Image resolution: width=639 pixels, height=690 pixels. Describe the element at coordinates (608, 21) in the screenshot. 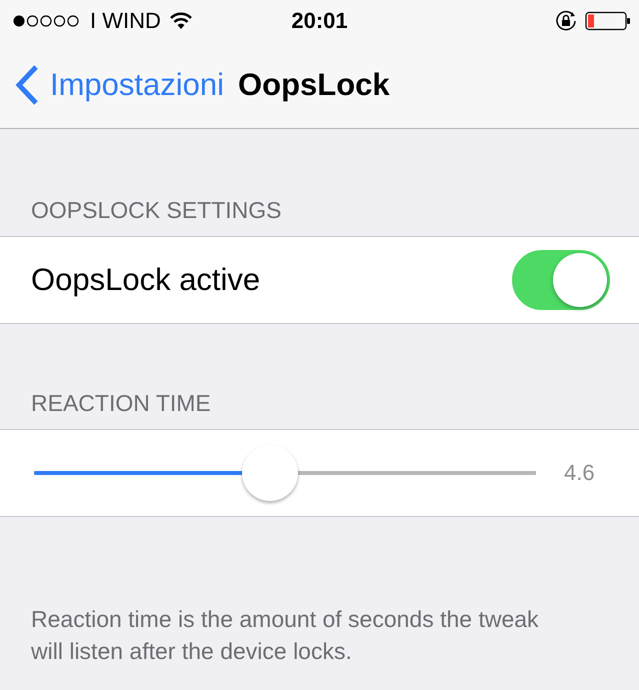

I see `battery-icon` at that location.